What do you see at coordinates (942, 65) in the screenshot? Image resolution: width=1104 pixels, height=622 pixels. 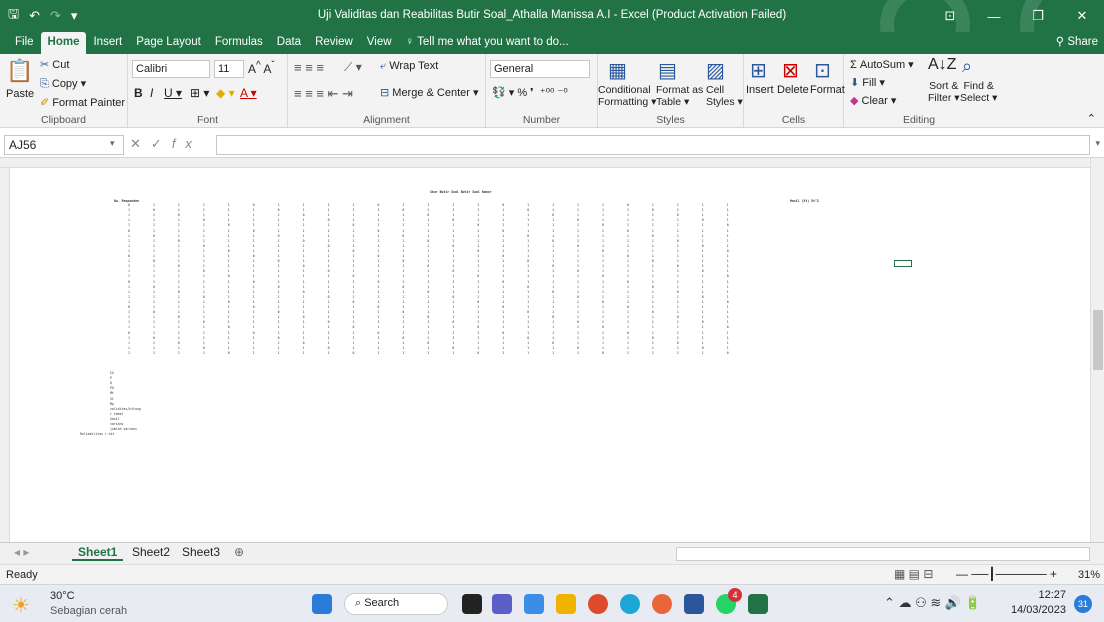 I see `sort-icon: A↓Z` at bounding box center [942, 65].